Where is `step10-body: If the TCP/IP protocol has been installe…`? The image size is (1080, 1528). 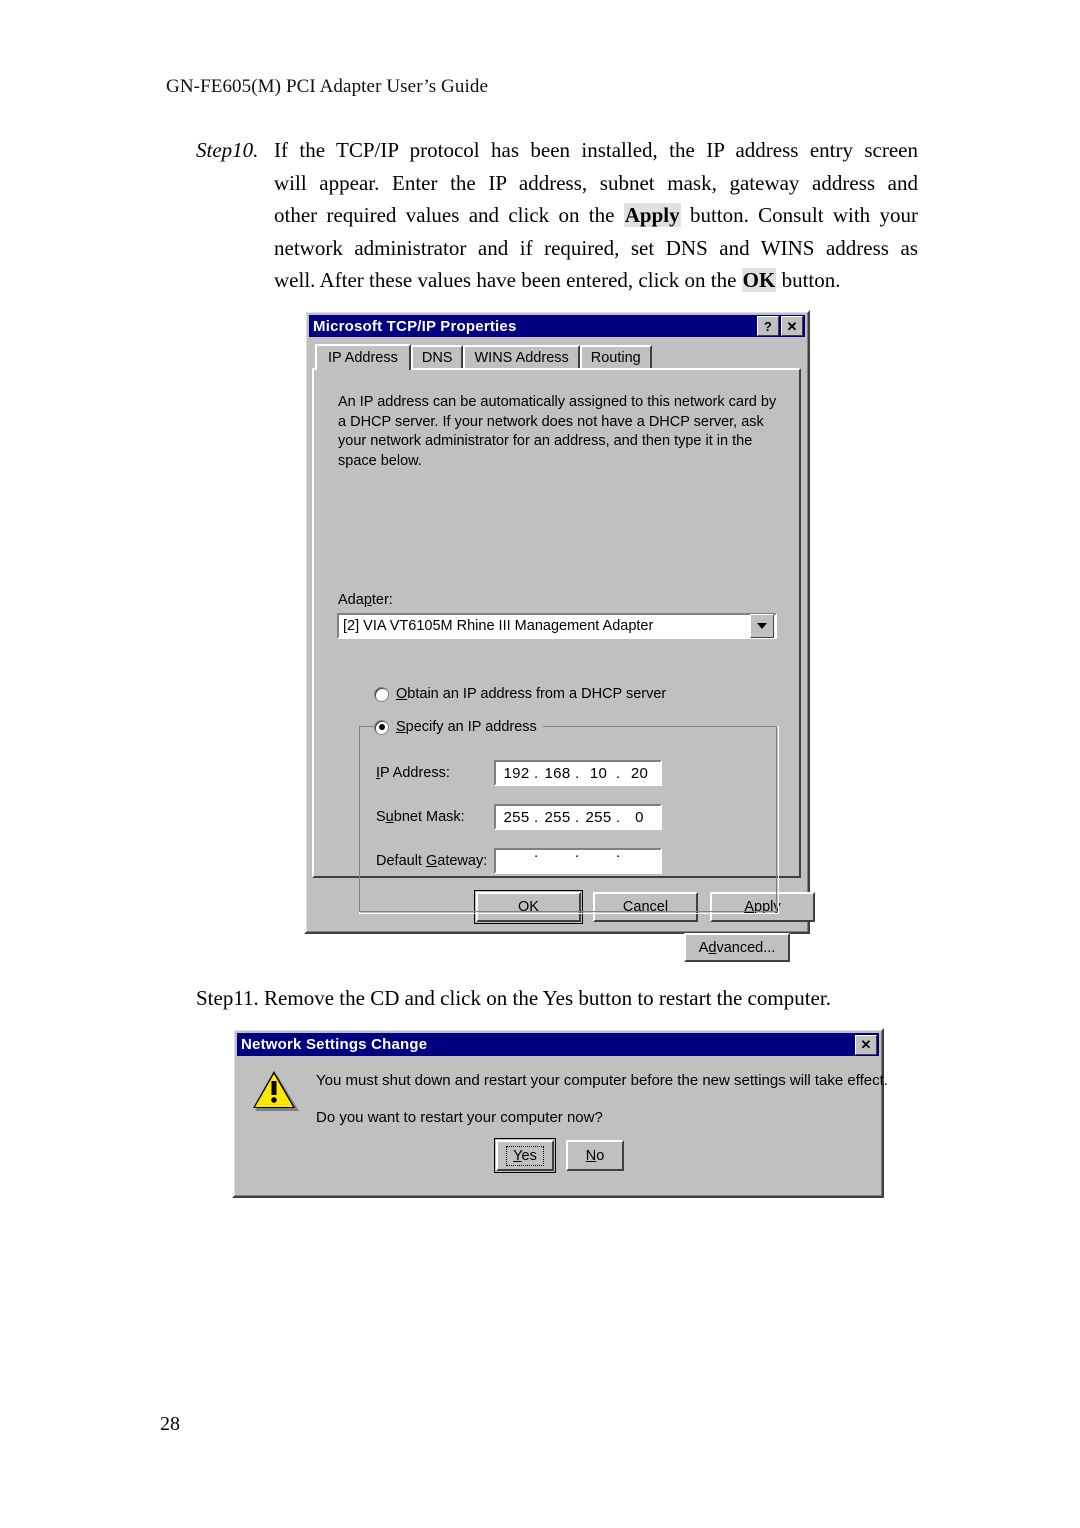
step10-body: If the TCP/IP protocol has been installe… is located at coordinates (596, 215).